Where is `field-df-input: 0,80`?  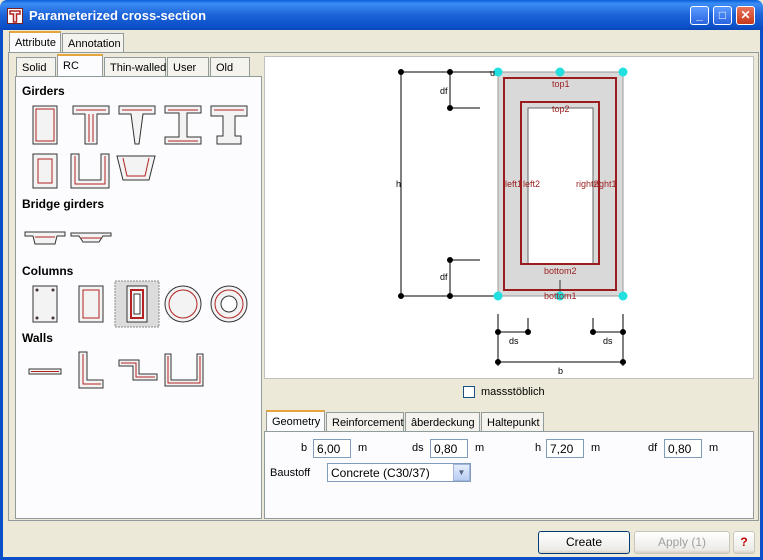 field-df-input: 0,80 is located at coordinates (683, 448).